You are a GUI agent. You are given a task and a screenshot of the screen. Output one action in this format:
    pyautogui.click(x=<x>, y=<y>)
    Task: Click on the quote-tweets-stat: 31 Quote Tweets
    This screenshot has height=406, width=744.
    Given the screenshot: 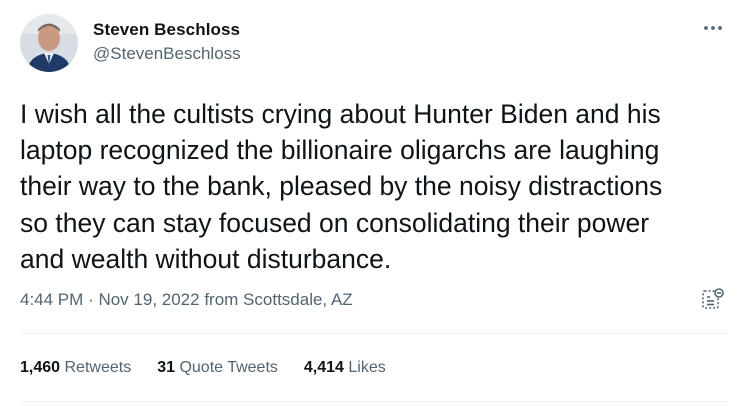 What is the action you would take?
    pyautogui.click(x=217, y=368)
    